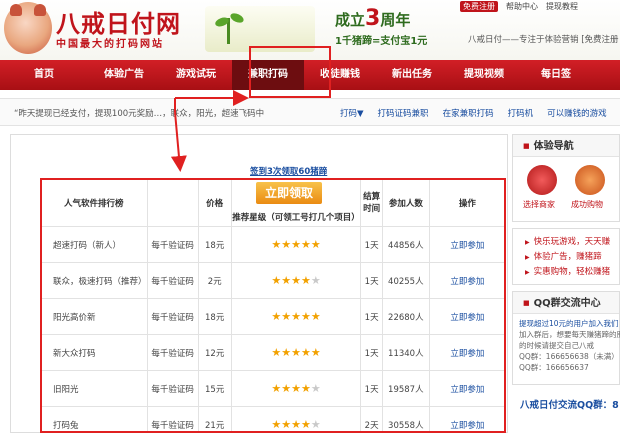 The image size is (620, 433). I want to click on sidebar-link: 快乐玩游戏，天天赚, so click(572, 242).